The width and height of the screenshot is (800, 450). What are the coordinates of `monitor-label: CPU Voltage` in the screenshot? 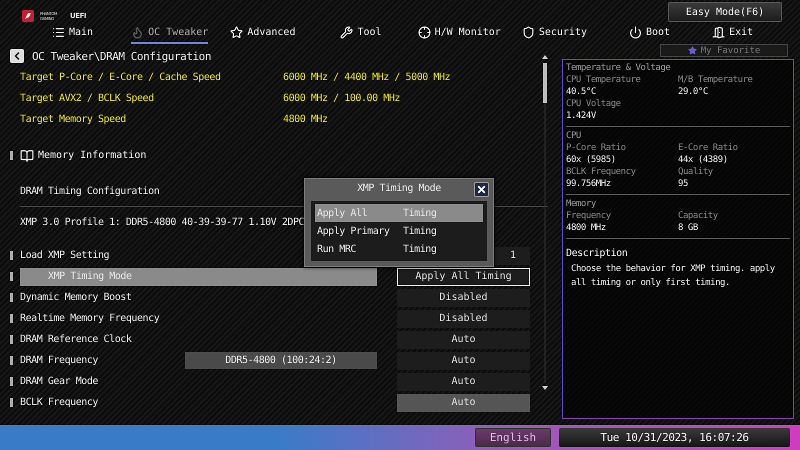 It's located at (594, 104).